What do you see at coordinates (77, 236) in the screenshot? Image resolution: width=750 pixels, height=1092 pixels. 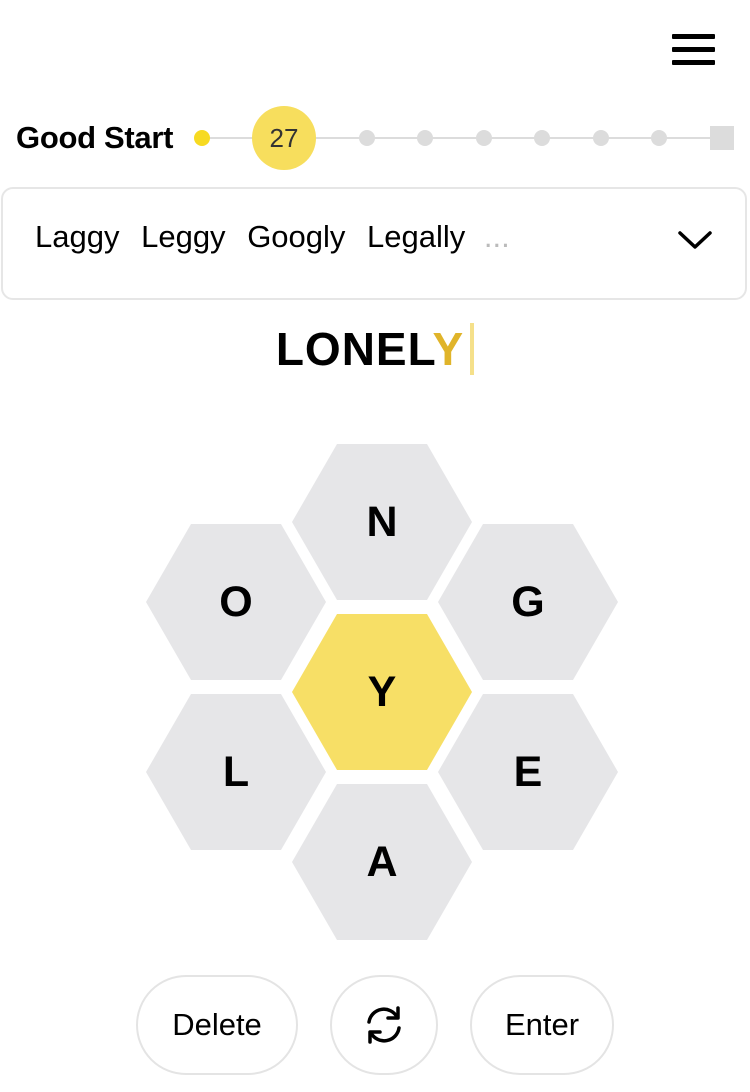 I see `found-word: Laggy` at bounding box center [77, 236].